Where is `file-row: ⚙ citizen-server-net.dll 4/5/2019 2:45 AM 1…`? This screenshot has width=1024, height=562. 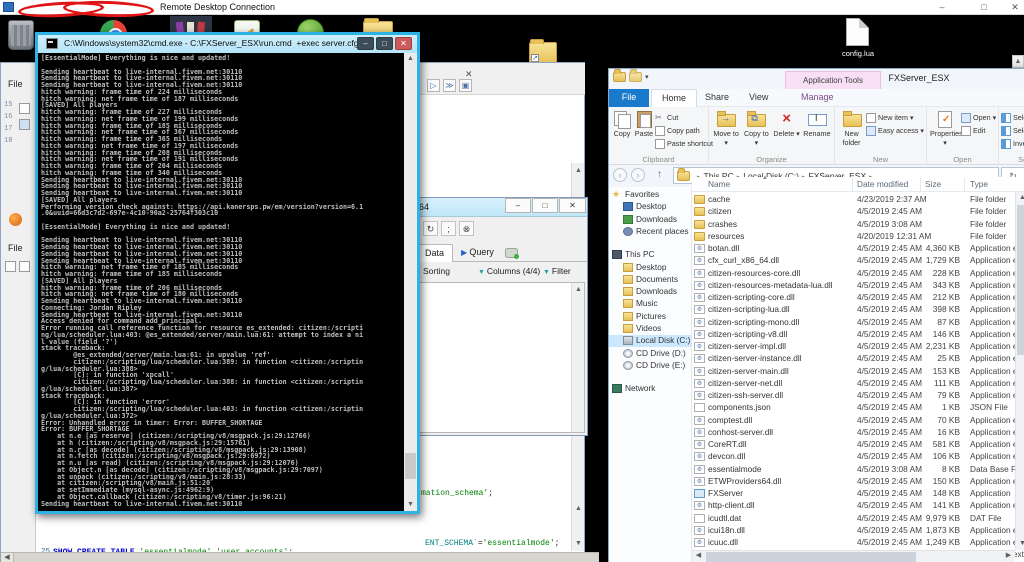
file-row: ⚙ citizen-server-net.dll 4/5/2019 2:45 AM 1… is located at coordinates (858, 384).